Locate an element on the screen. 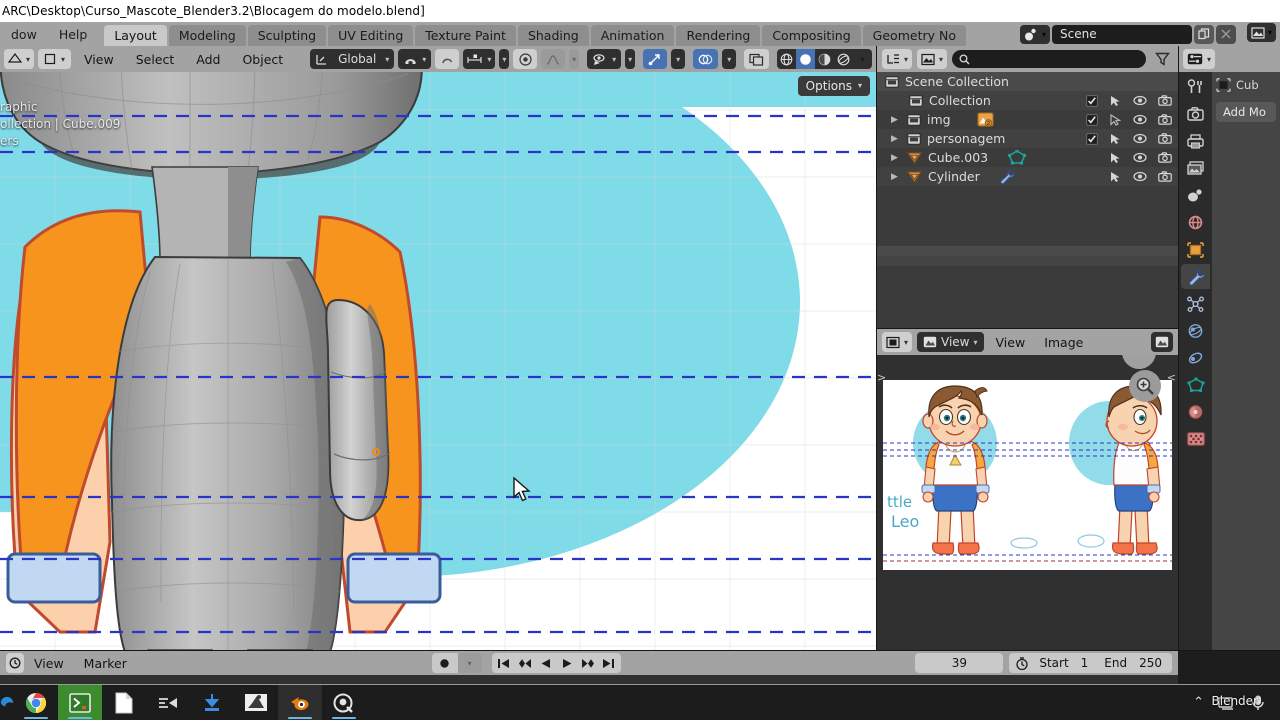 This screenshot has height=720, width=1280. properties-tab-scene is located at coordinates (1195, 195).